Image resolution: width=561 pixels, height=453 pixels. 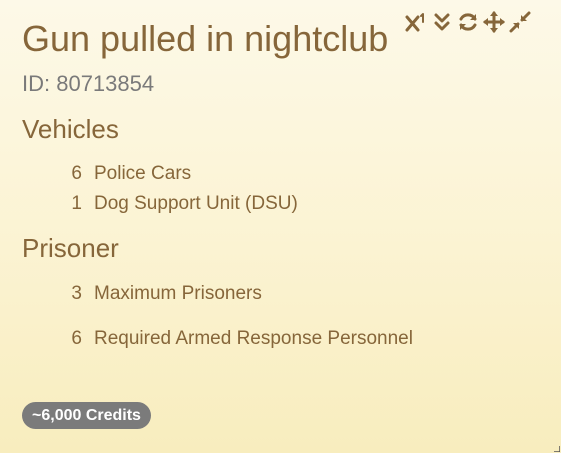 I want to click on vehicle-requirement-row: 1 Dog Support Unit (DSU), so click(x=179, y=204).